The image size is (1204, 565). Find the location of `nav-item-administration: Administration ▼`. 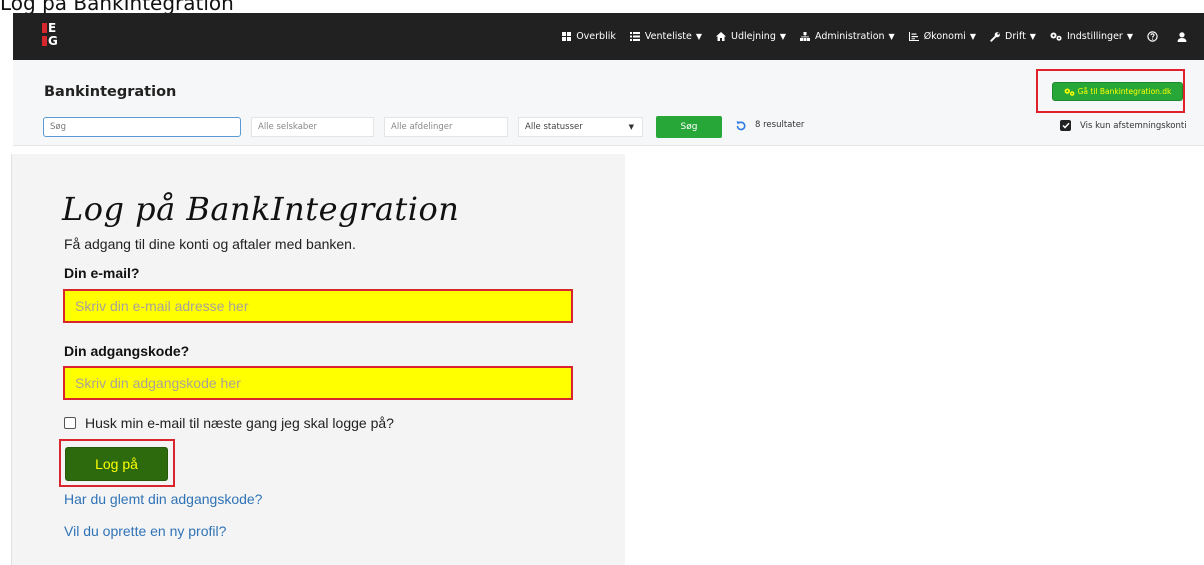

nav-item-administration: Administration ▼ is located at coordinates (847, 36).